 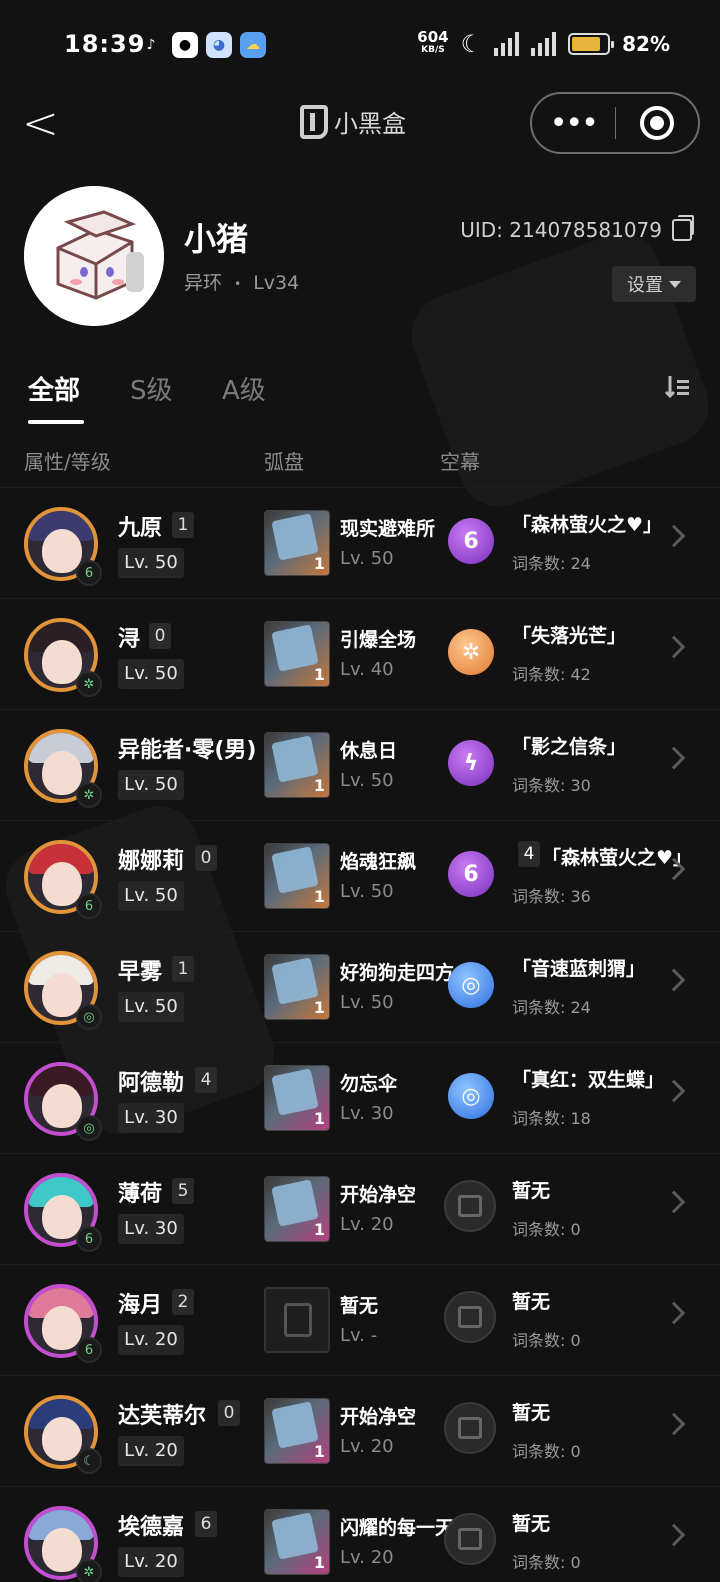 What do you see at coordinates (378, 862) in the screenshot?
I see `disc-name: 焰魂狂飙` at bounding box center [378, 862].